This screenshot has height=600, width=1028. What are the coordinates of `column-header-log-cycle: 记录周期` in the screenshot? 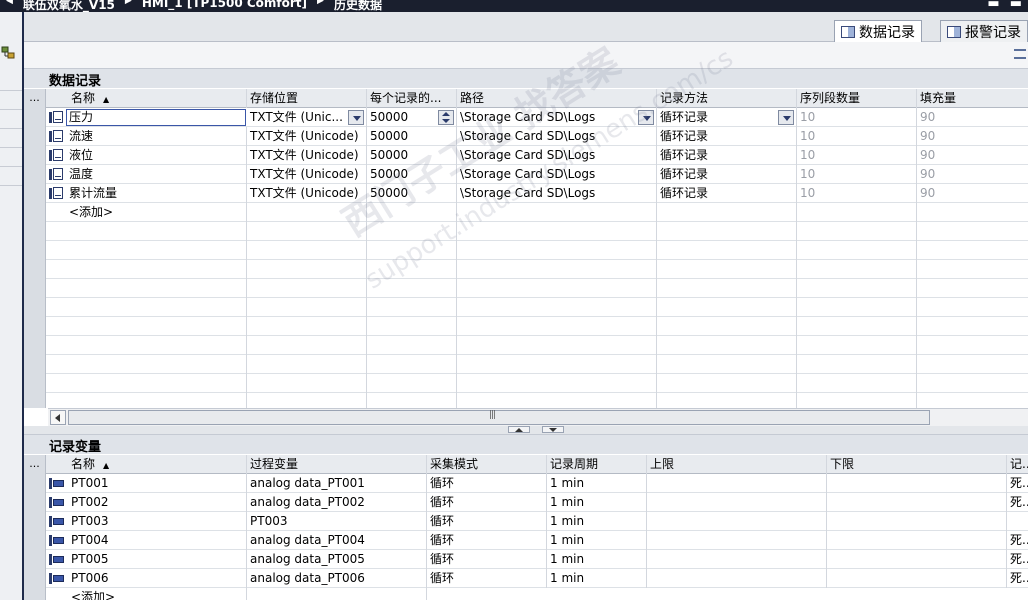 It's located at (597, 464).